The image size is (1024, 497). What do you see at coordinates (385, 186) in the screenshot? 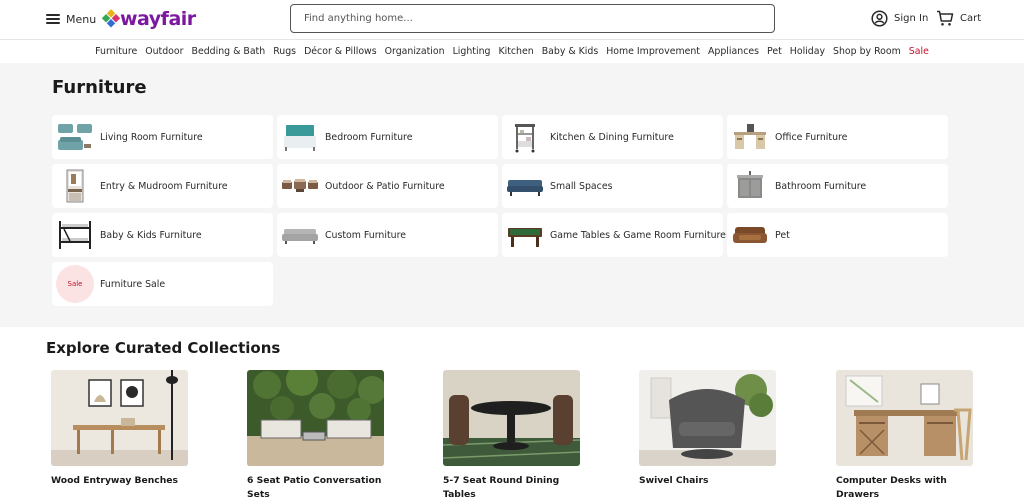
I see `category-label: Outdoor & Patio Furniture` at bounding box center [385, 186].